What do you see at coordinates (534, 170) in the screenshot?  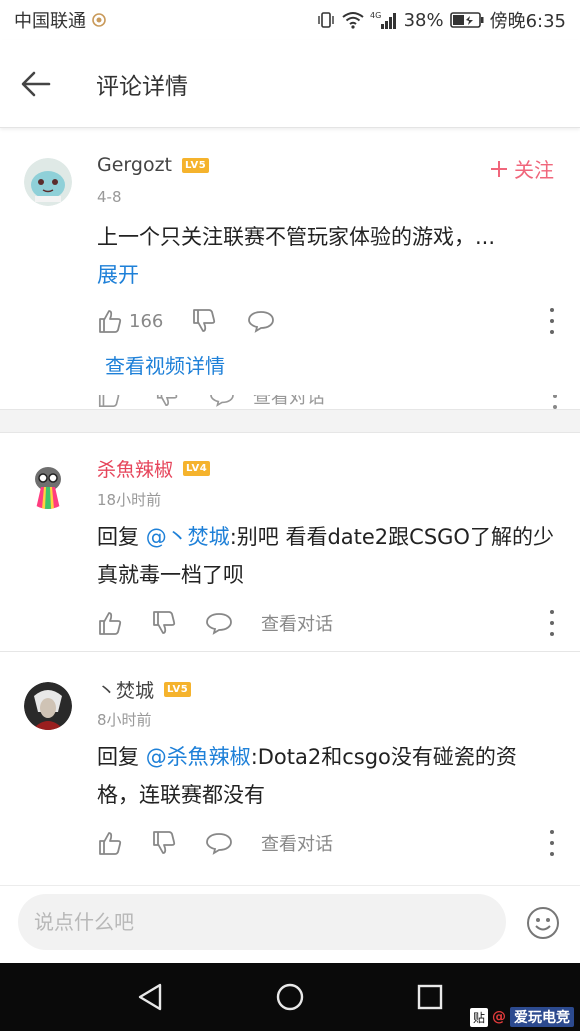 I see `follow-label: 关注` at bounding box center [534, 170].